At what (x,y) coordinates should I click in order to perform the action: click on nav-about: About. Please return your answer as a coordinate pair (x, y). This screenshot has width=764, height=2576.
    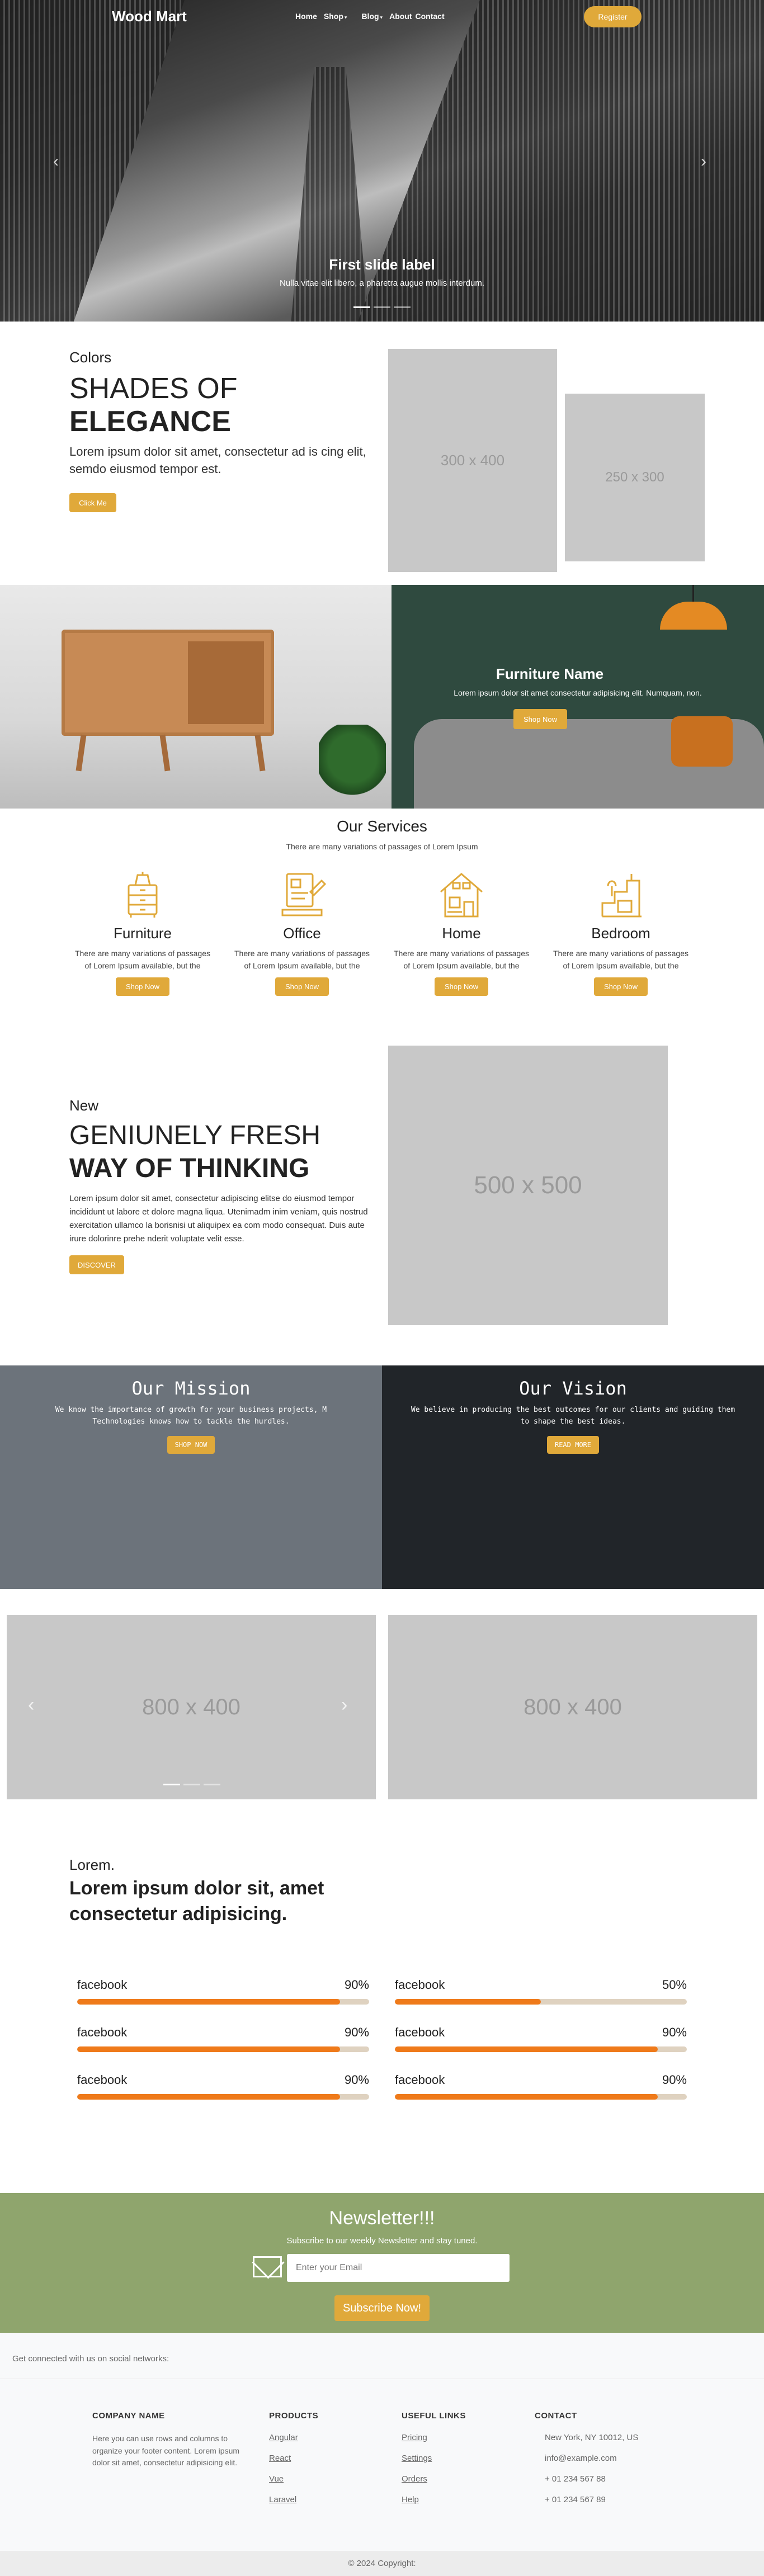
    Looking at the image, I should click on (400, 16).